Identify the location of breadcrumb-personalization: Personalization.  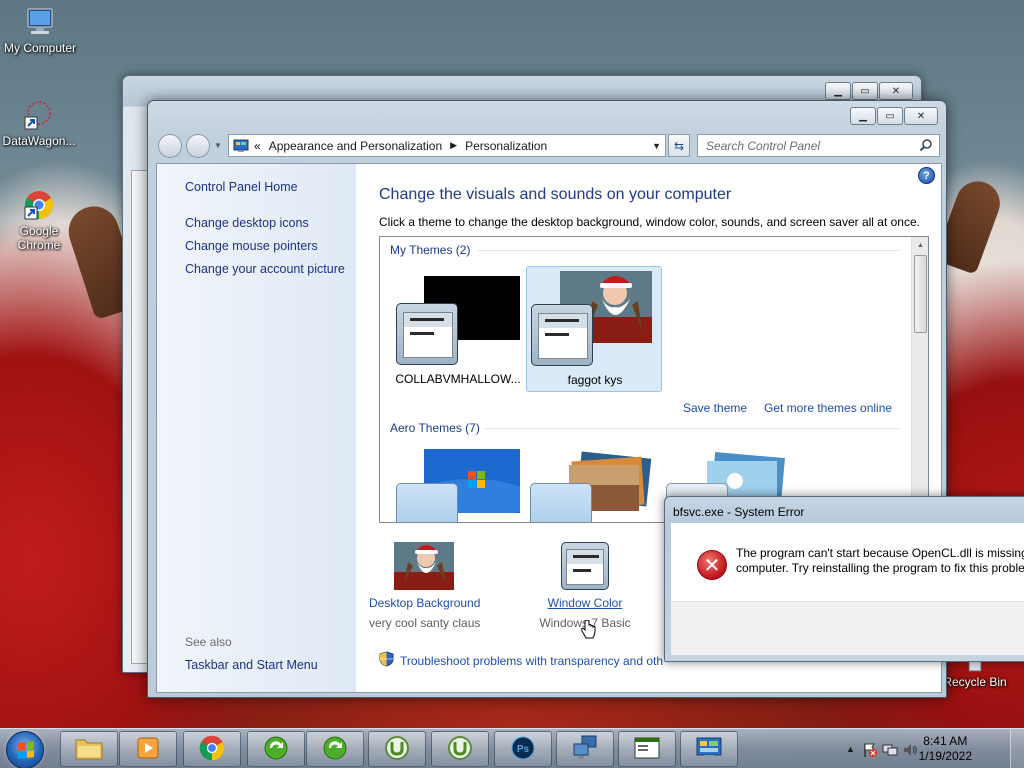
(506, 146).